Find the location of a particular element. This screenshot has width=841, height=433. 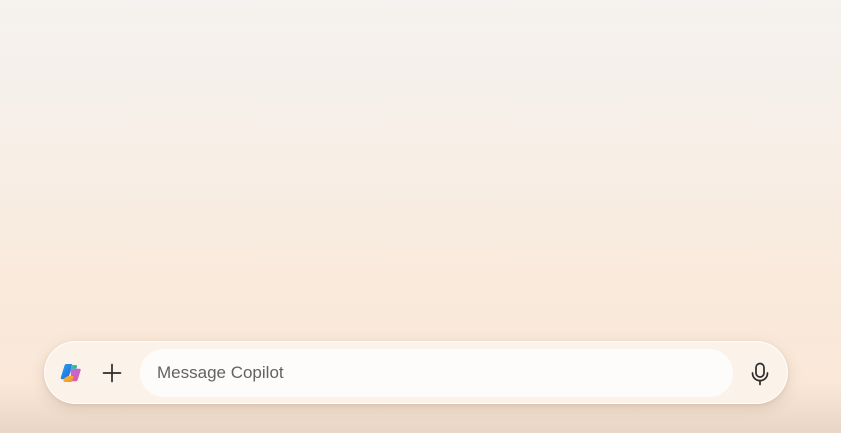

copilot-button is located at coordinates (71, 374).